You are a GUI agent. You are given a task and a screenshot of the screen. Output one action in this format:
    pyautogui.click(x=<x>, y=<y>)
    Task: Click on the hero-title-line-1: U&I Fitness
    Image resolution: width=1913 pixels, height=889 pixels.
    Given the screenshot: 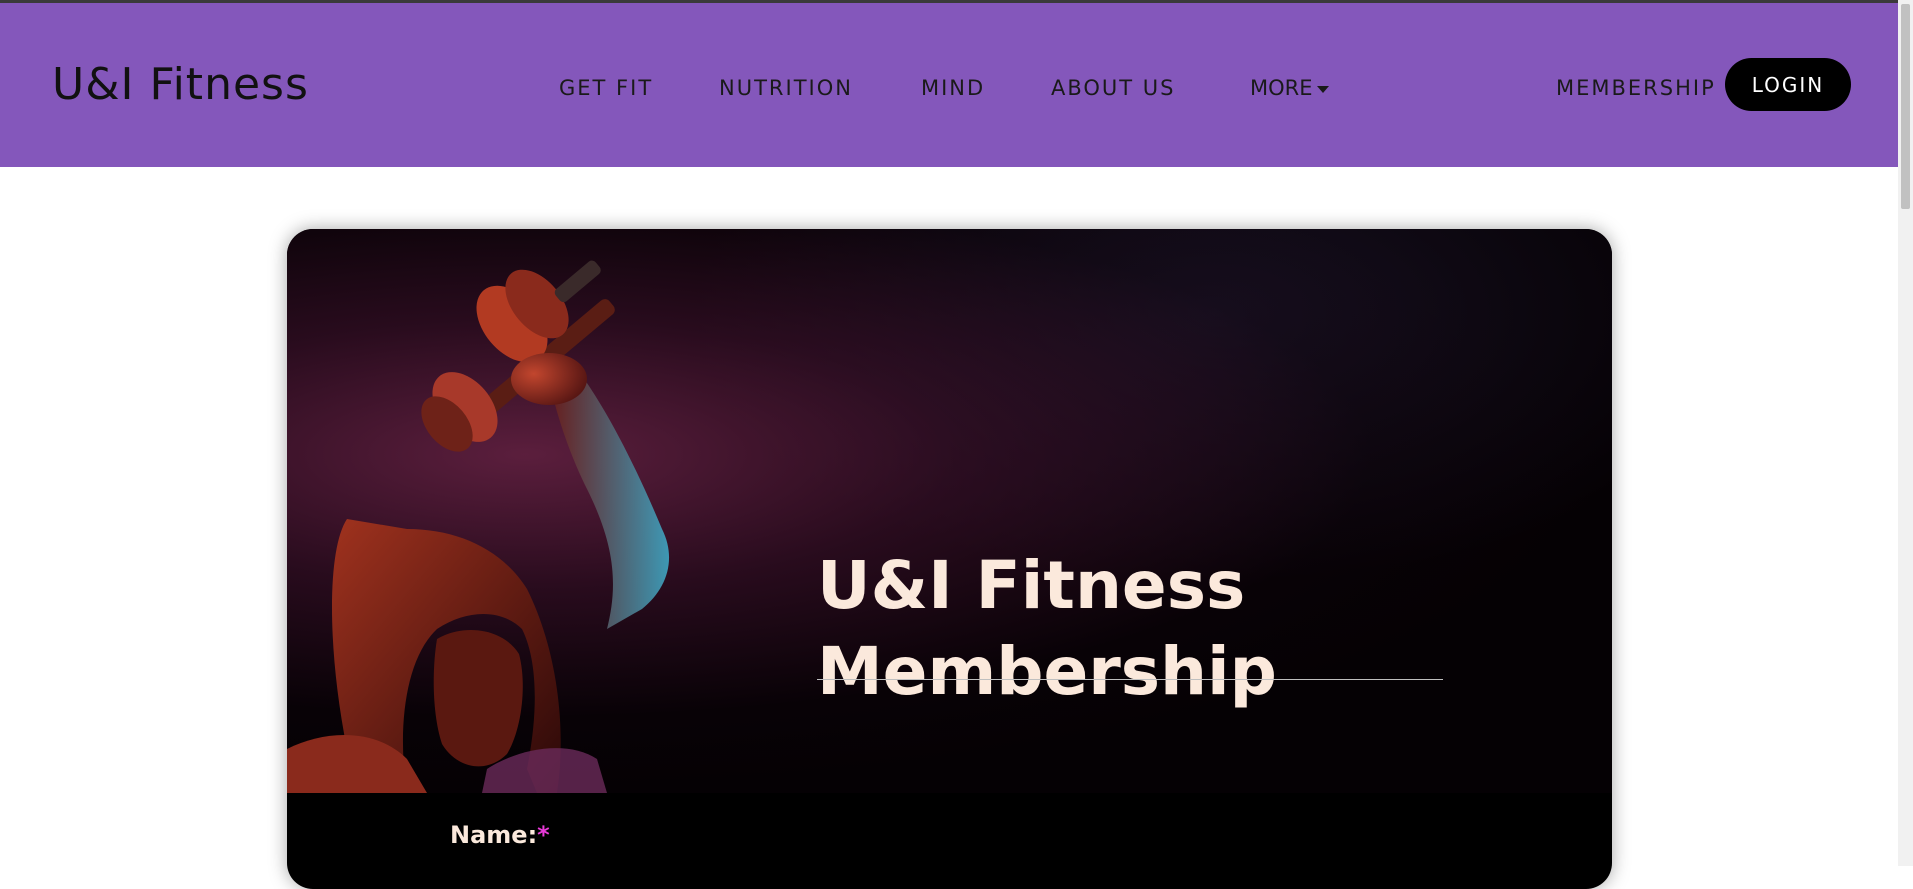 What is the action you would take?
    pyautogui.click(x=1031, y=586)
    